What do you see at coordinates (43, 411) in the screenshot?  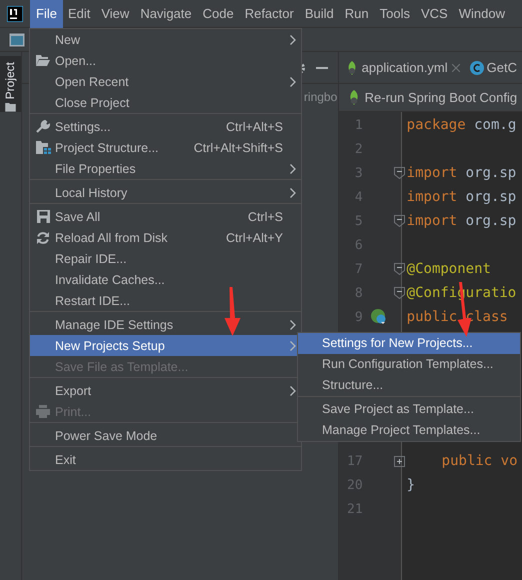 I see `printer-icon` at bounding box center [43, 411].